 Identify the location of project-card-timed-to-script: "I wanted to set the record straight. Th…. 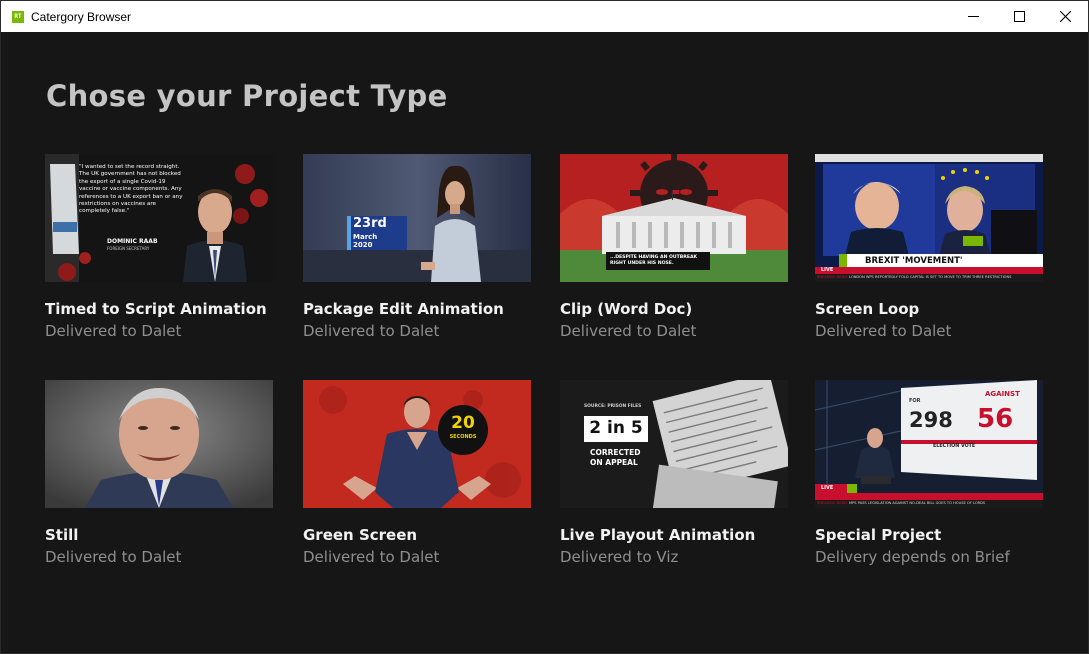
(160, 247).